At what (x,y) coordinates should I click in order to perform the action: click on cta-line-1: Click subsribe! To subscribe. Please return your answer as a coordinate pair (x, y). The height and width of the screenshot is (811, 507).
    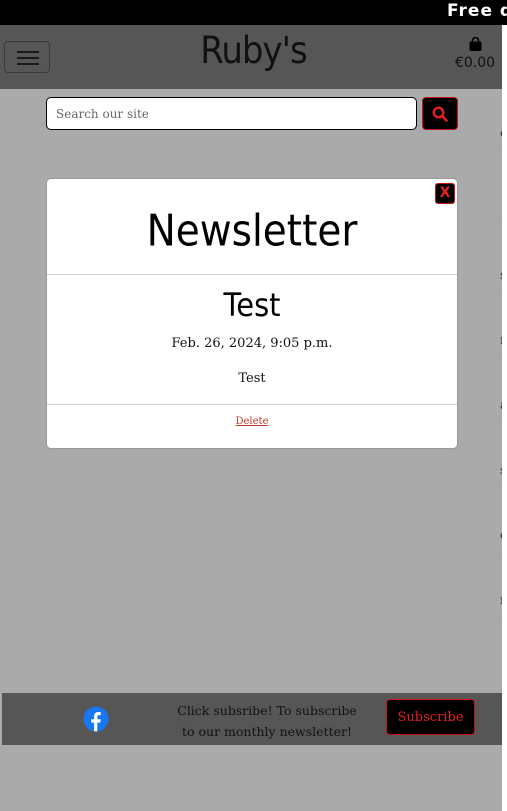
    Looking at the image, I should click on (267, 710).